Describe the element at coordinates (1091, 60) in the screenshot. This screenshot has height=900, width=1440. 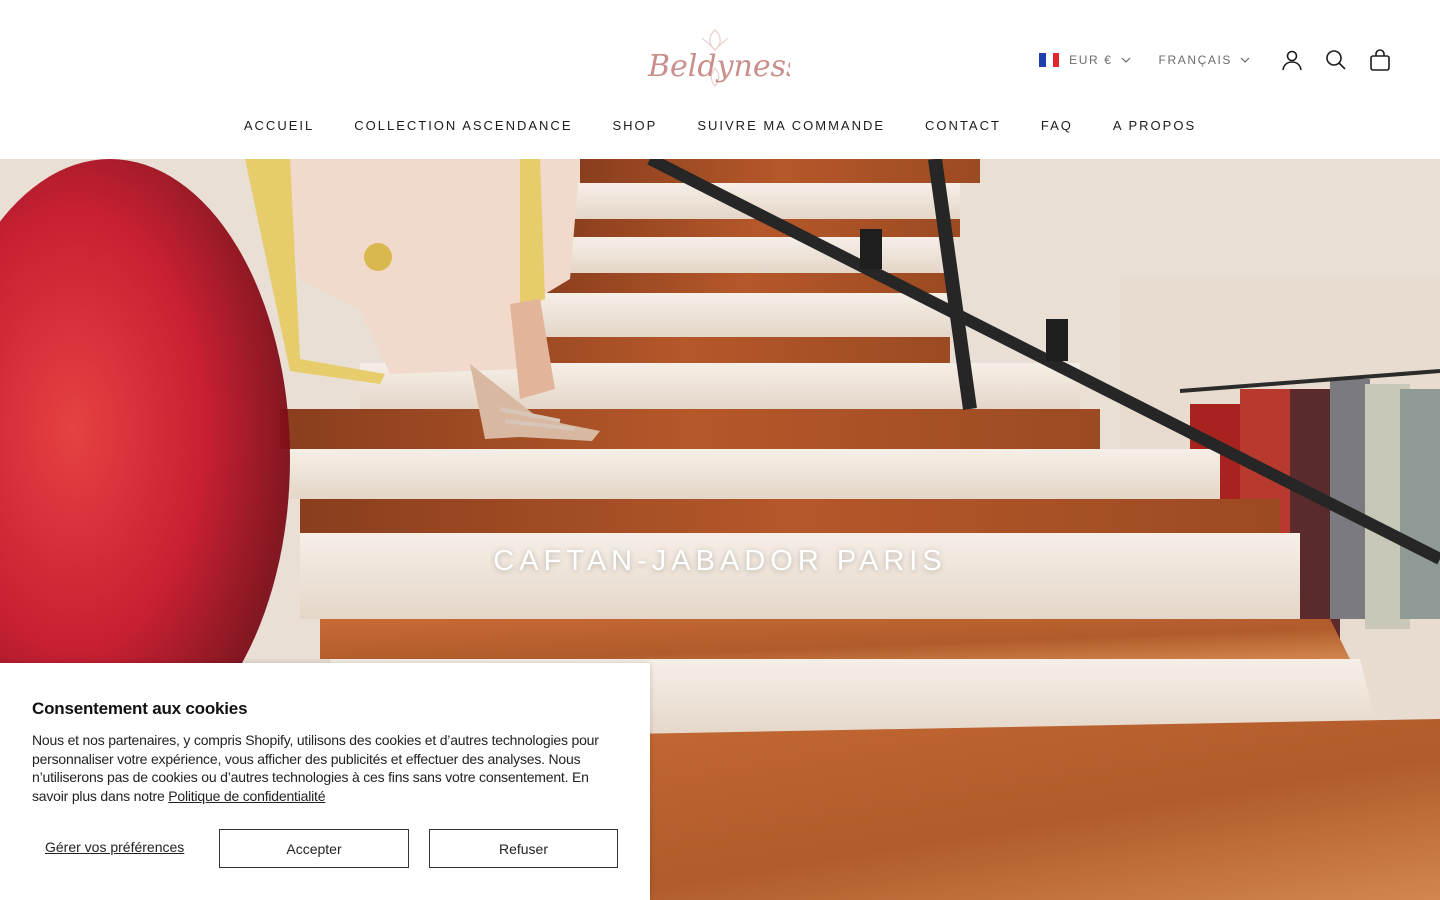
I see `currency-label: EUR €` at that location.